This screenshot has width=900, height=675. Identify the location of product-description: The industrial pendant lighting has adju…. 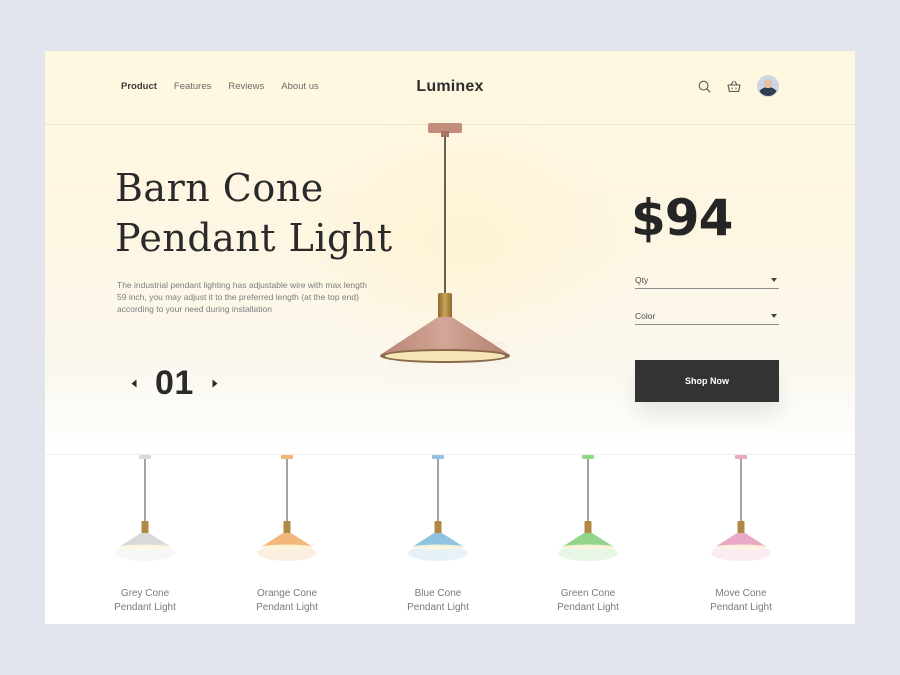
(242, 297).